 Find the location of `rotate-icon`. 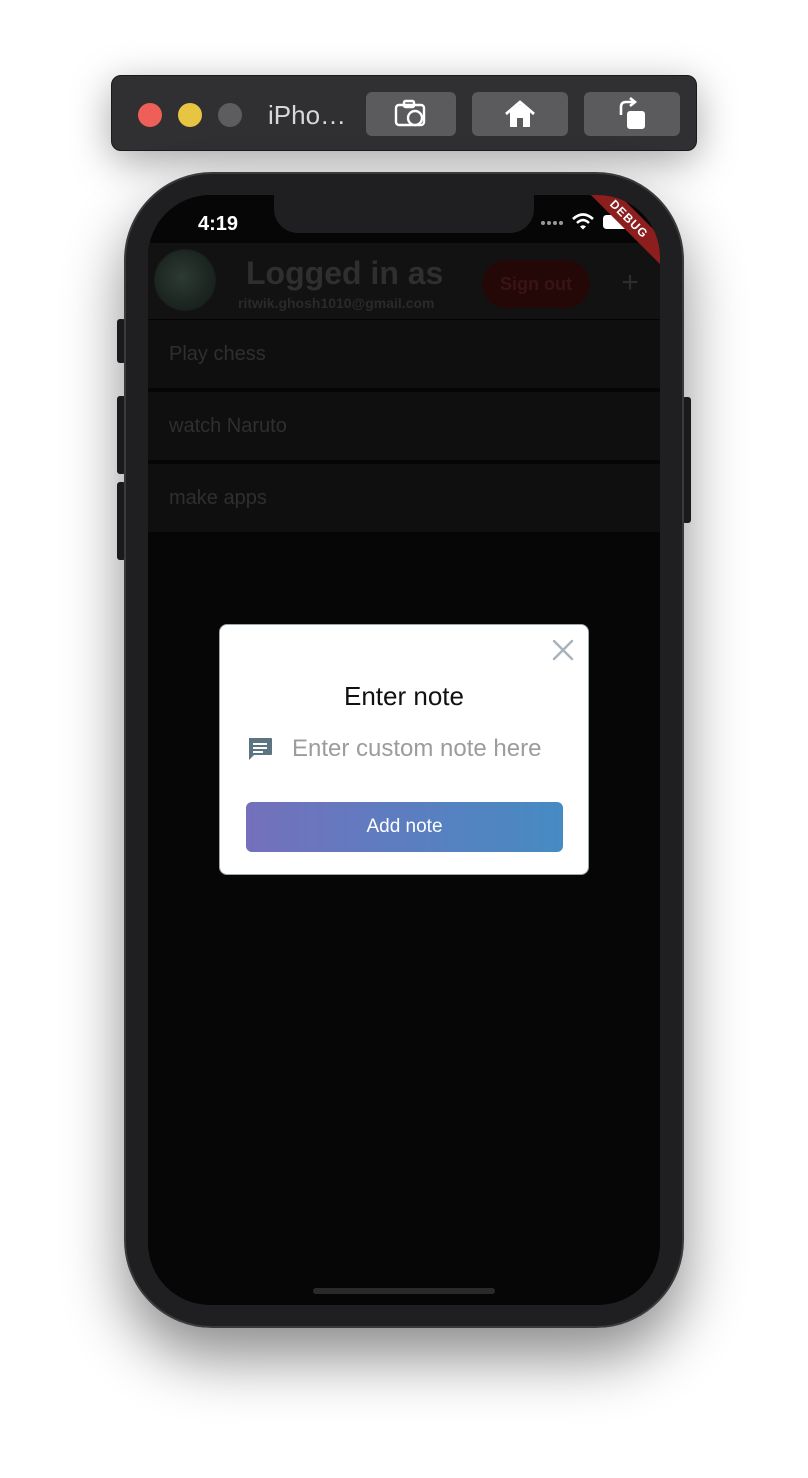

rotate-icon is located at coordinates (632, 113).